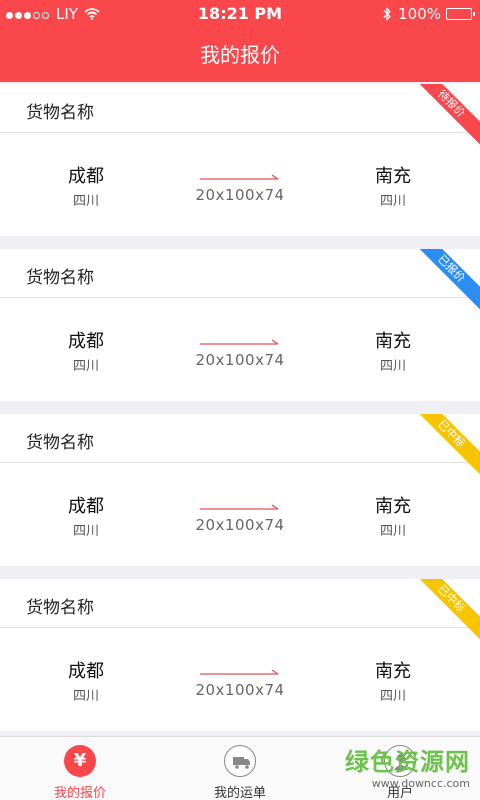 This screenshot has width=480, height=800. I want to click on status-ribbon: 待报价, so click(443, 116).